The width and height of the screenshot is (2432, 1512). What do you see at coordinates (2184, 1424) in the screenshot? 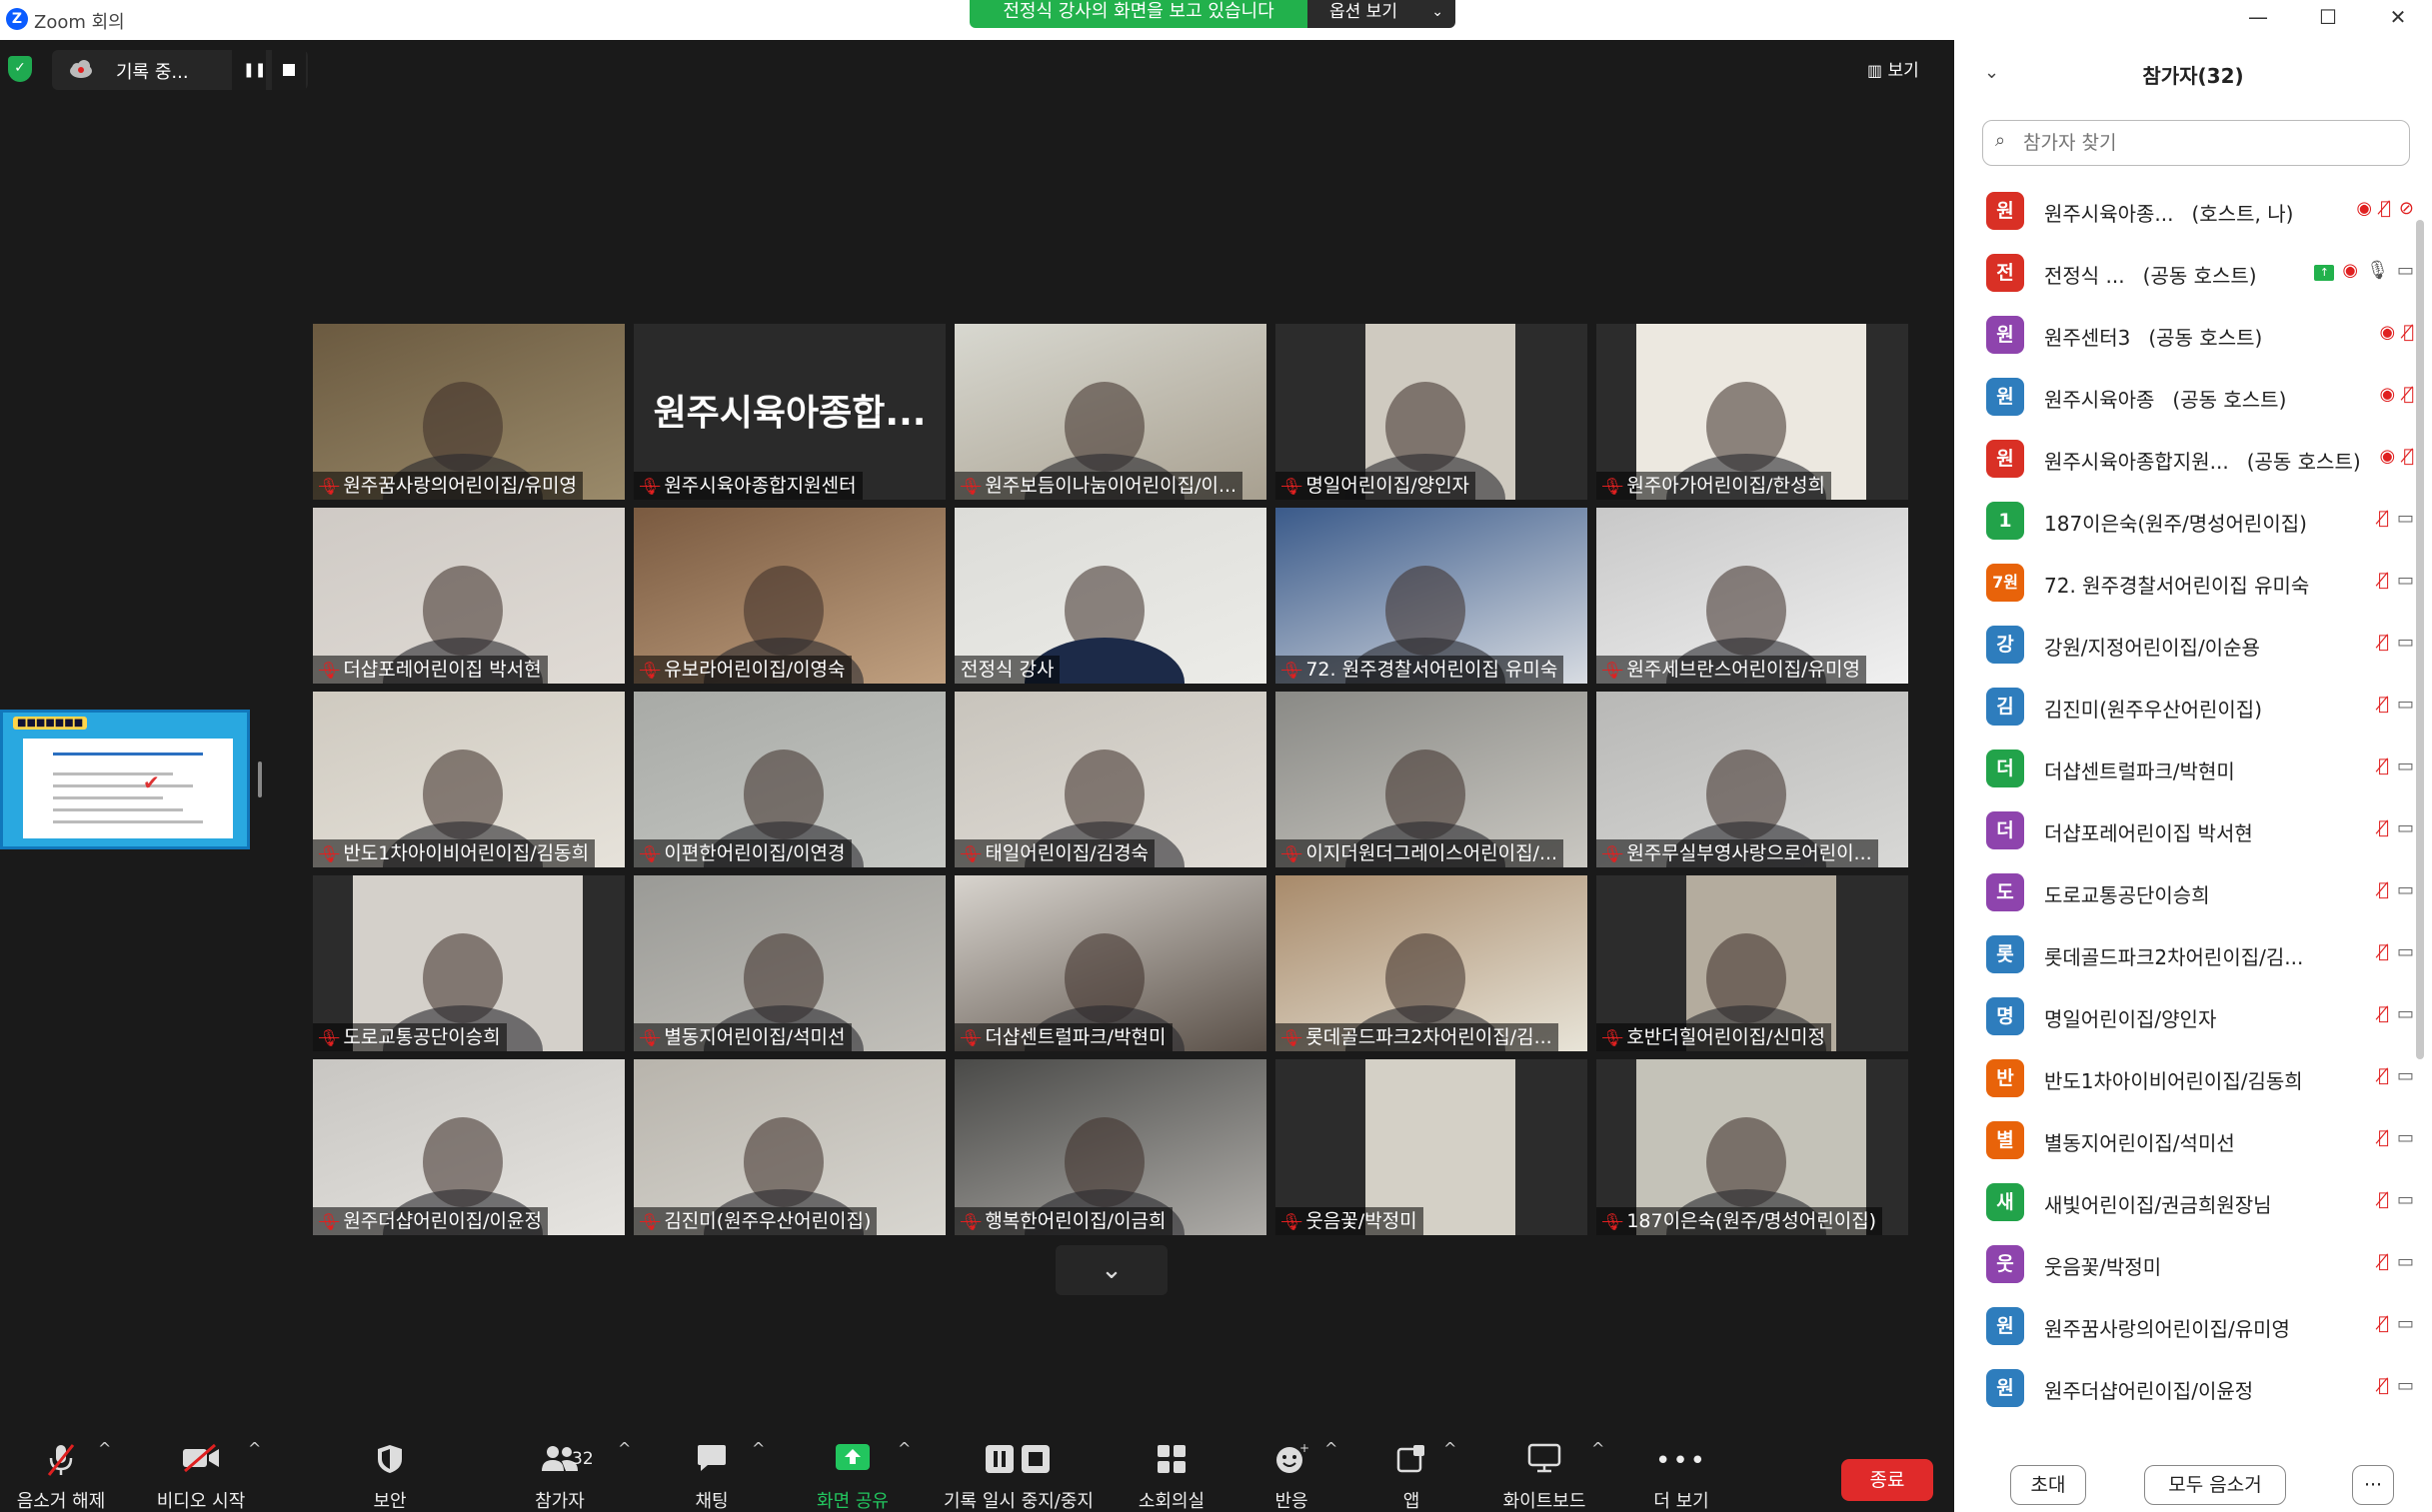
I see `participant-row: 원원주무실부영사랑으로어린이...🎙̸▭` at bounding box center [2184, 1424].